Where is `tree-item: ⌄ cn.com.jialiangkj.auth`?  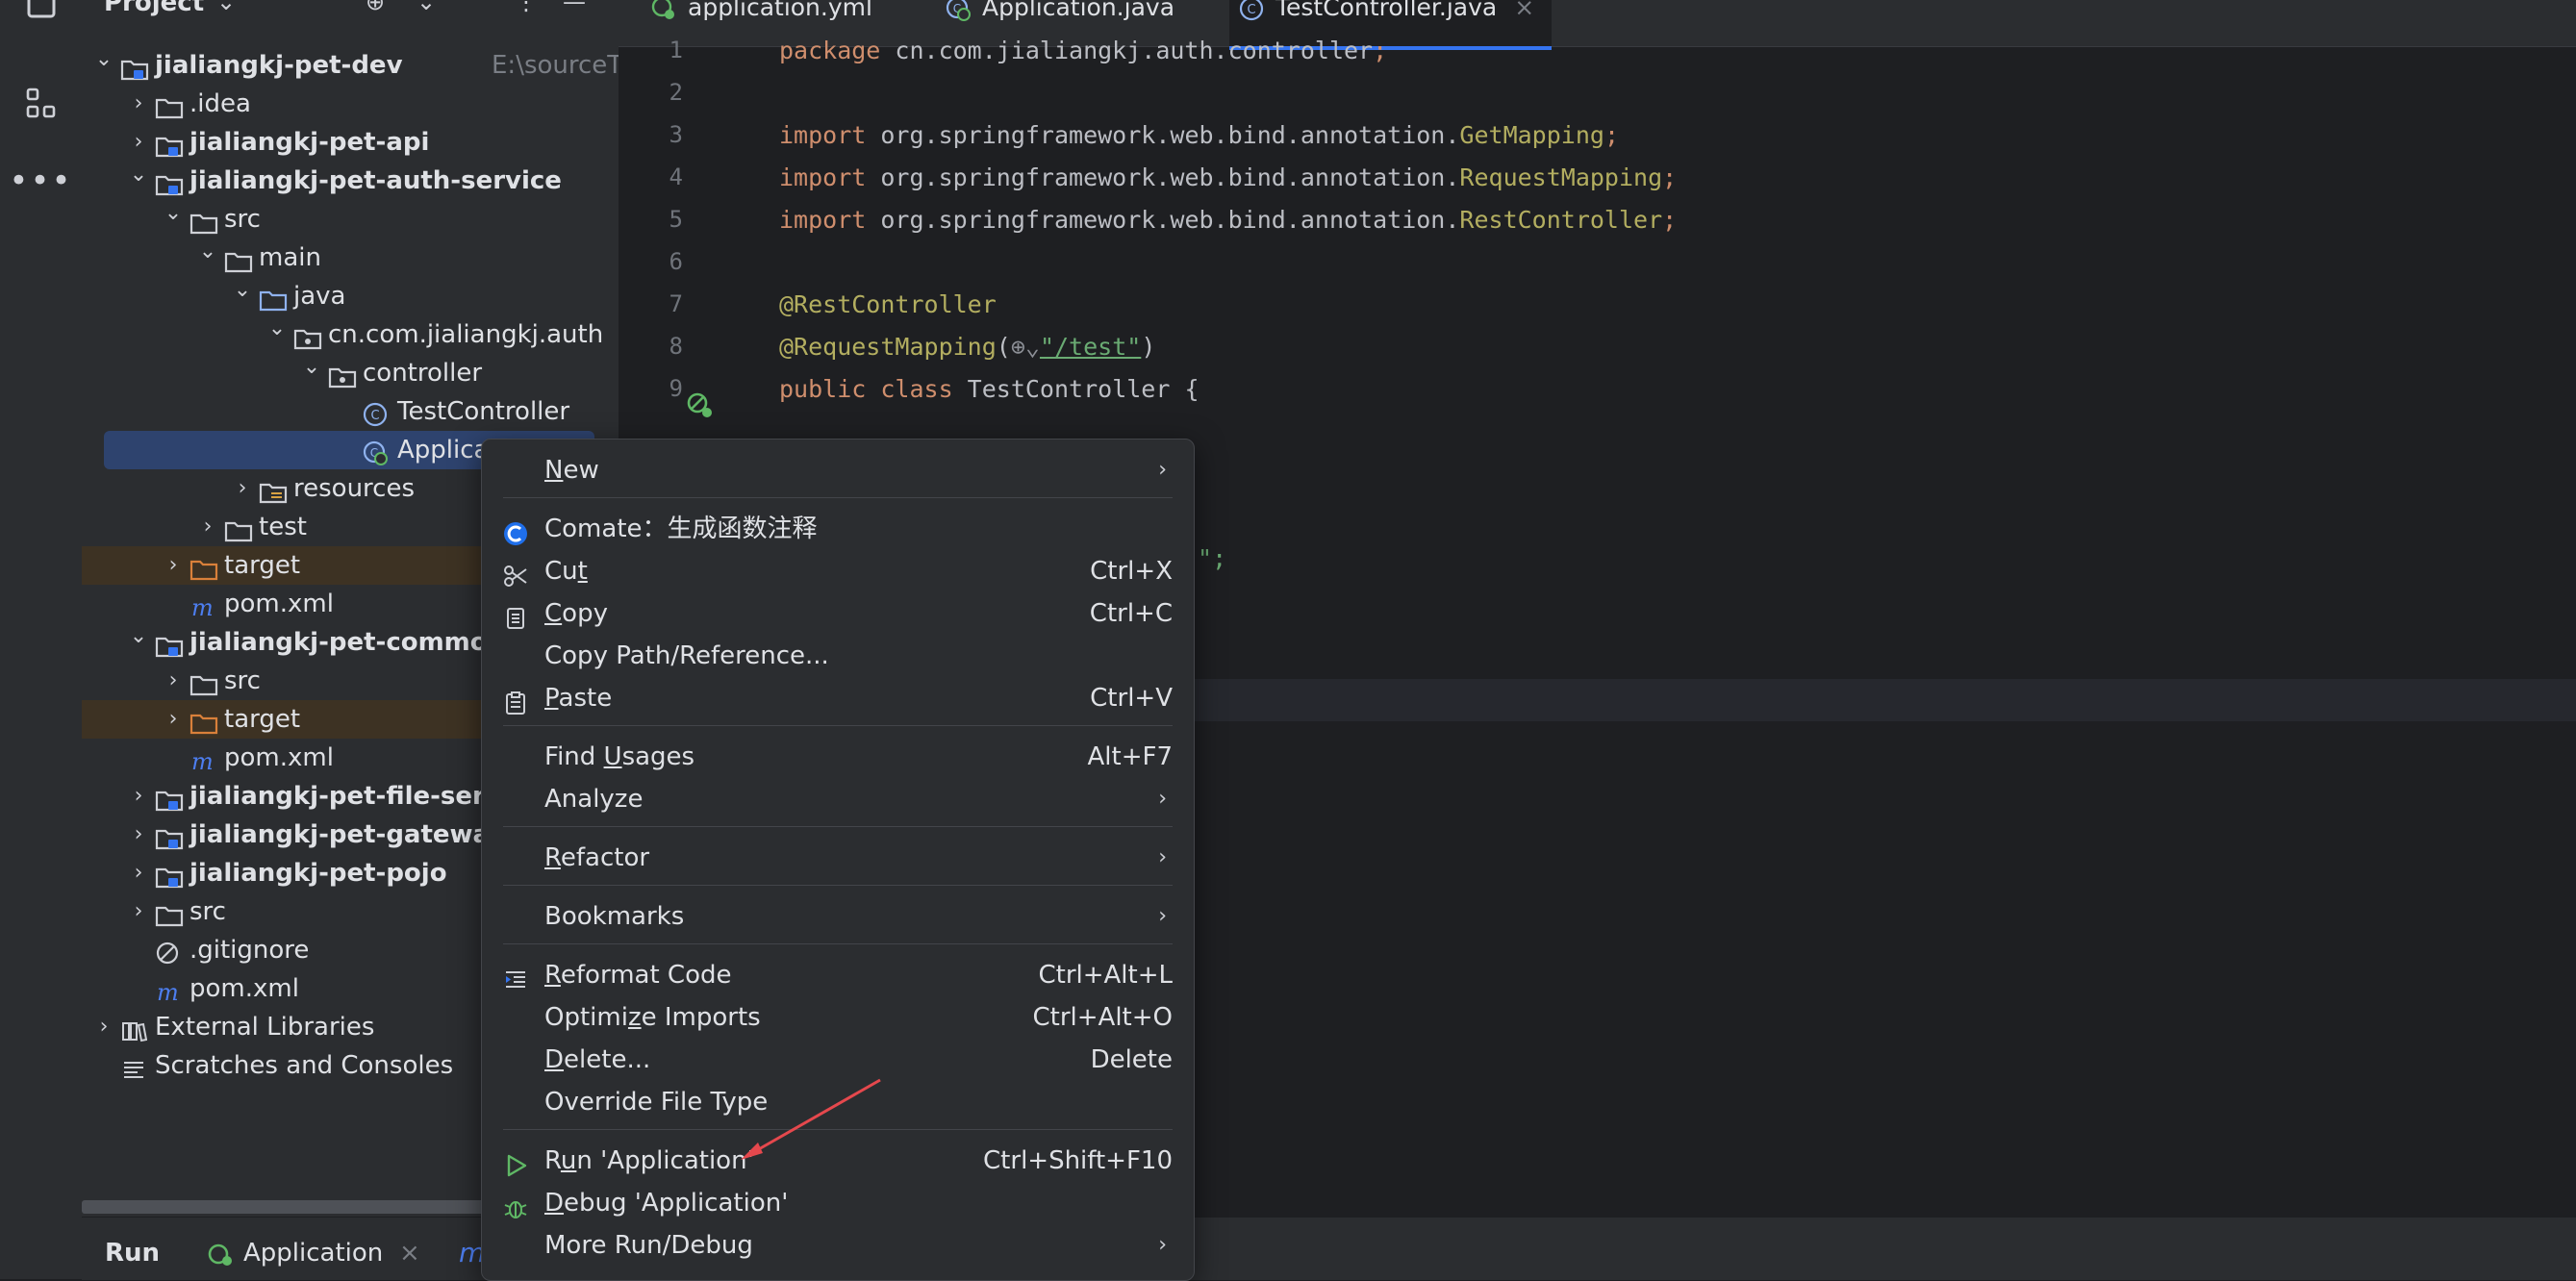 tree-item: ⌄ cn.com.jialiangkj.auth is located at coordinates (350, 334).